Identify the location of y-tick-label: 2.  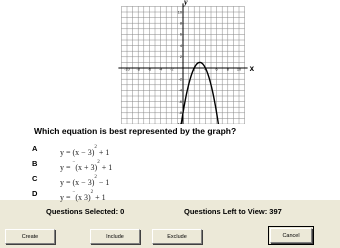
(181, 57).